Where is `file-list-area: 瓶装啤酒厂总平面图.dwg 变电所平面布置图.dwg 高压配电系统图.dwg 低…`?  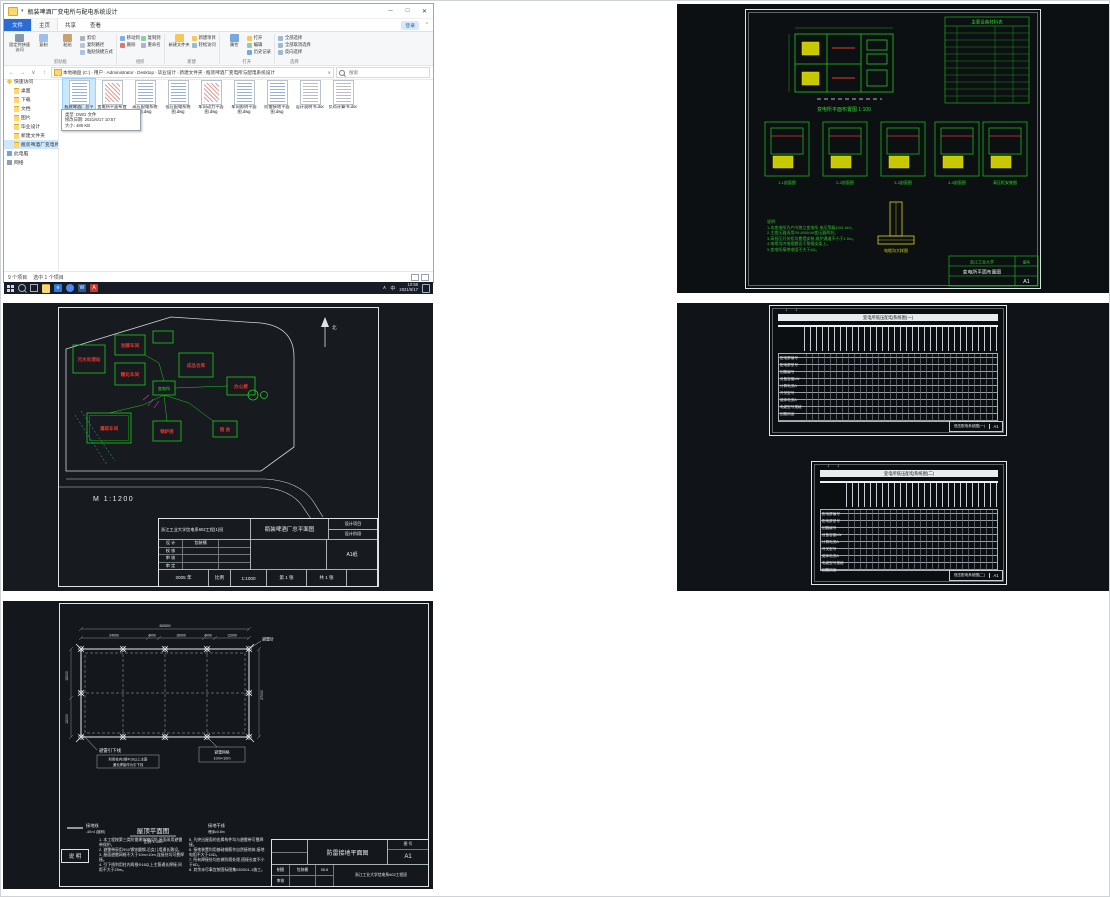
file-list-area: 瓶装啤酒厂总平面图.dwg 变电所平面布置图.dwg 高压配电系统图.dwg 低… is located at coordinates (246, 173).